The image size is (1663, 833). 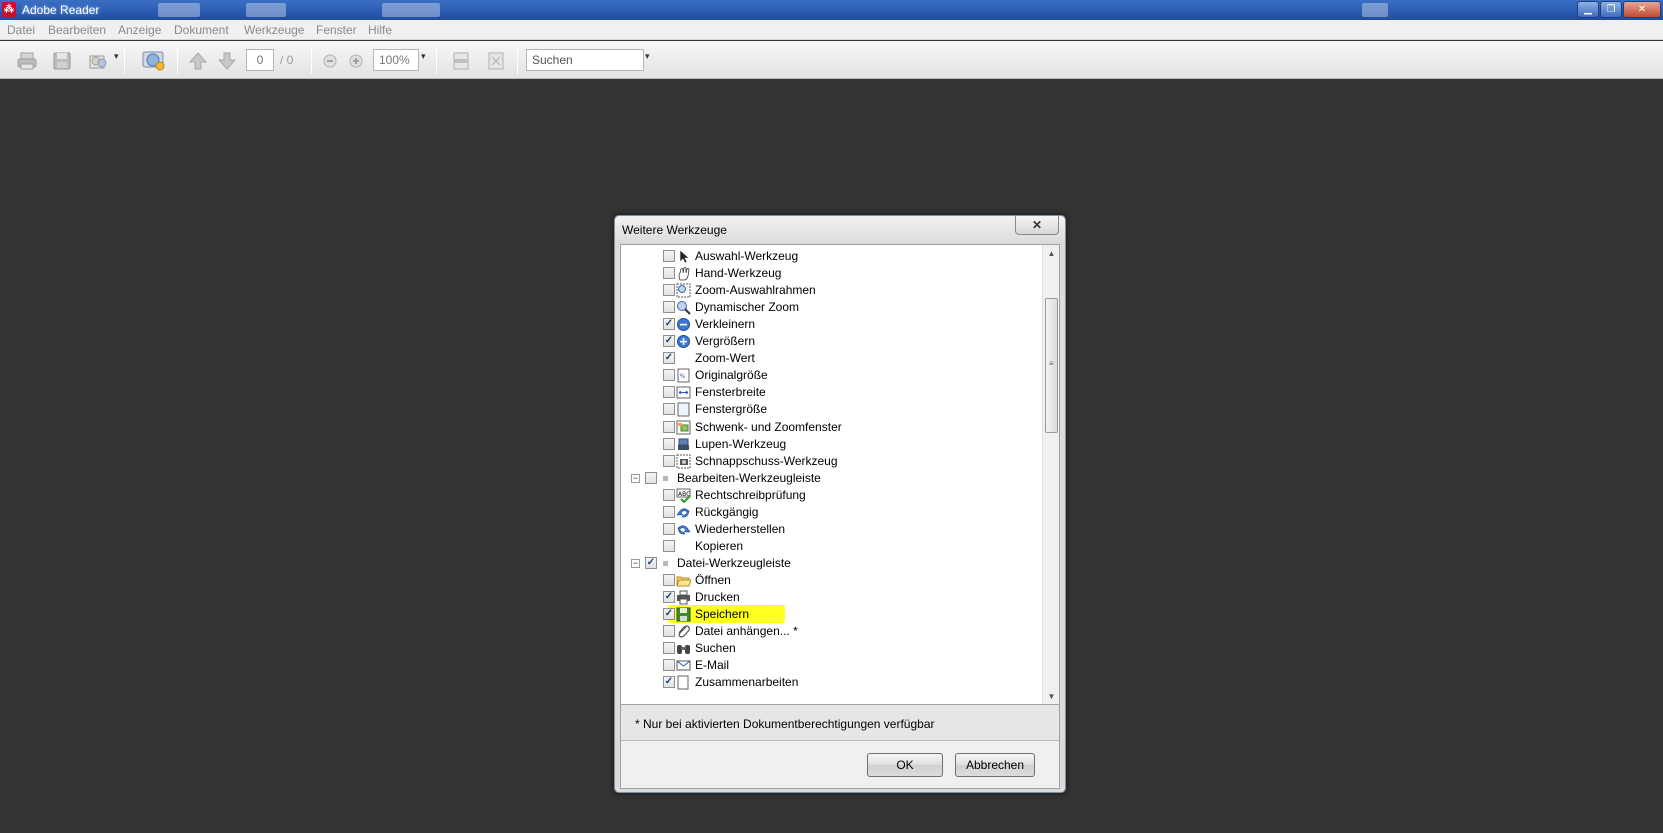 I want to click on tree-item: Fenstergröße, so click(x=831, y=409).